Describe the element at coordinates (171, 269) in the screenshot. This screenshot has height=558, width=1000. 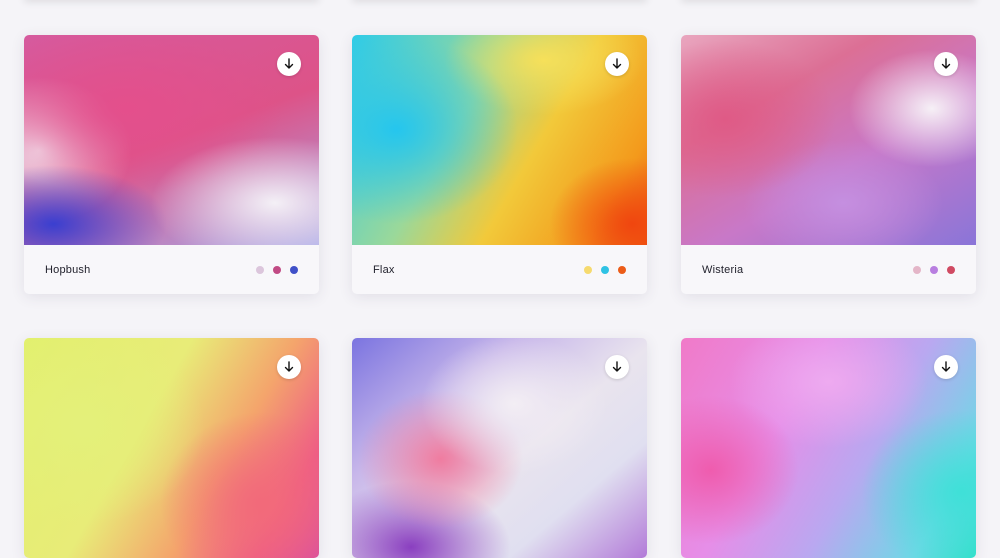
I see `card-footer: Hopbush` at that location.